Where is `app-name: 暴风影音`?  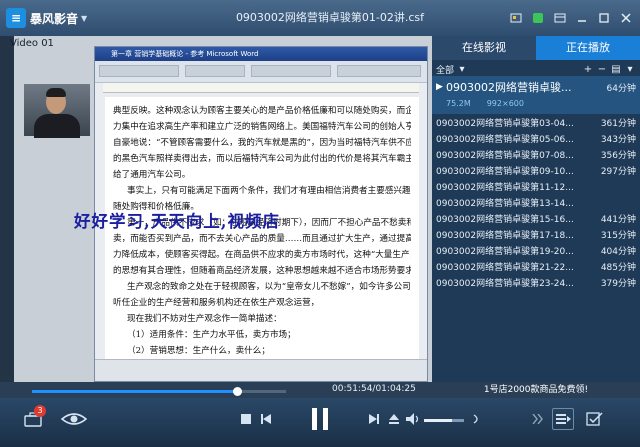 app-name: 暴风影音 is located at coordinates (54, 18).